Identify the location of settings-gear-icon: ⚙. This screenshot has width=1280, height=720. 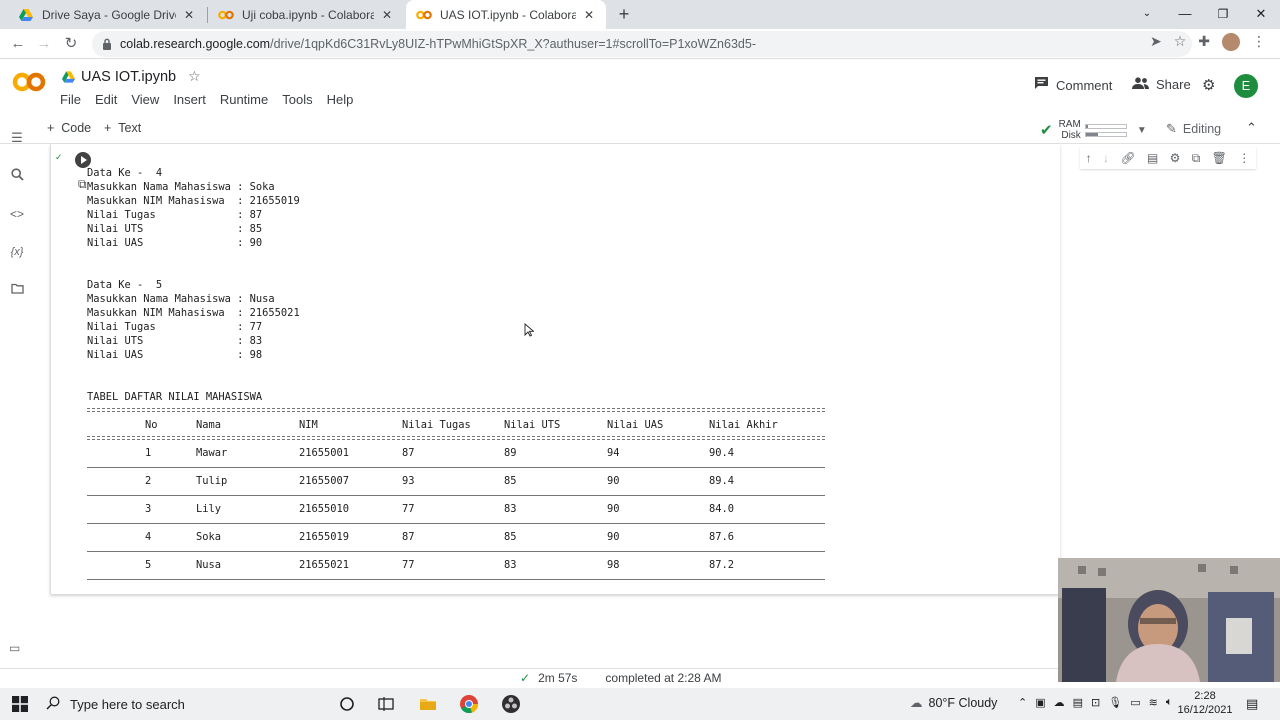
(1208, 85).